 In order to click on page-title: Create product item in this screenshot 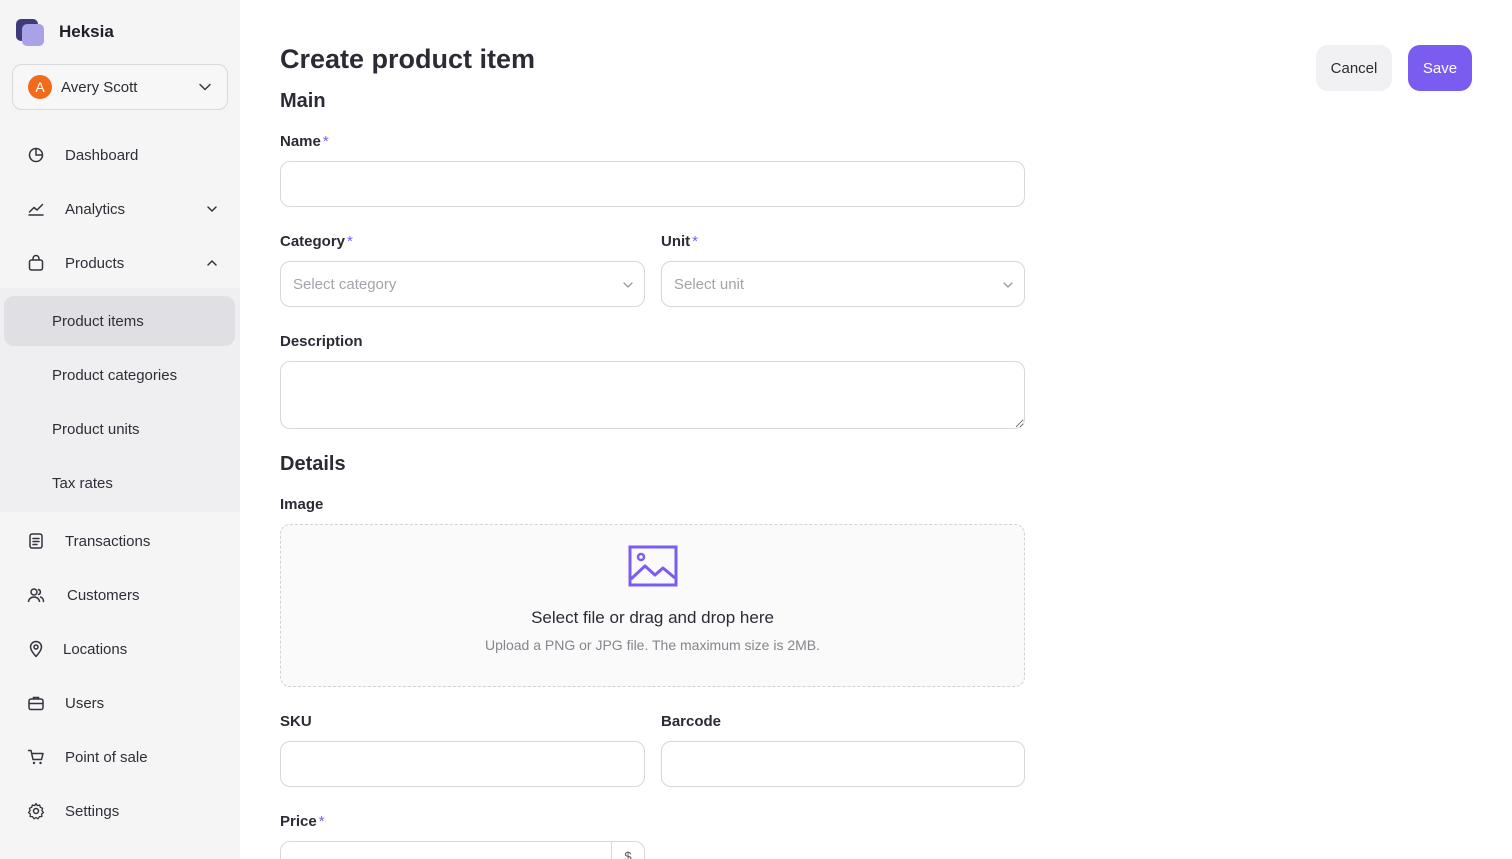, I will do `click(408, 59)`.